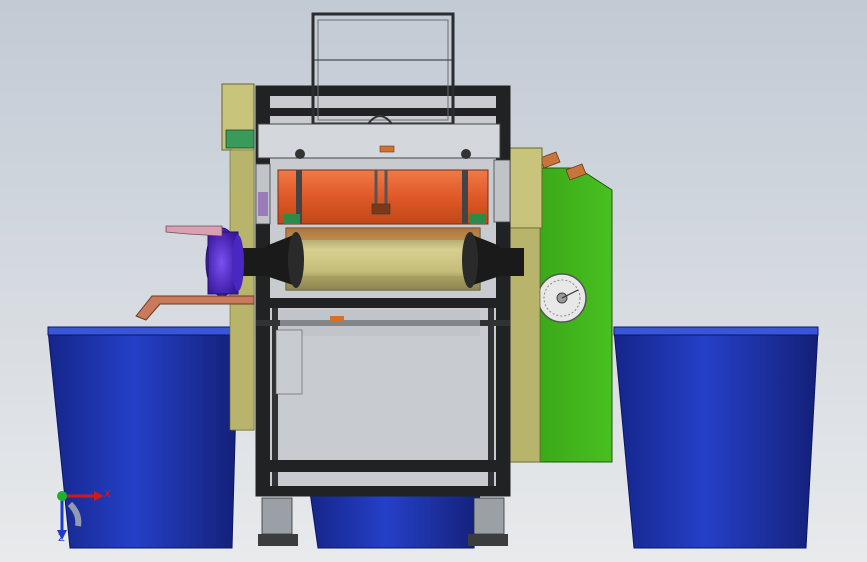 The width and height of the screenshot is (867, 562). What do you see at coordinates (224, 262) in the screenshot?
I see `drive-motor` at bounding box center [224, 262].